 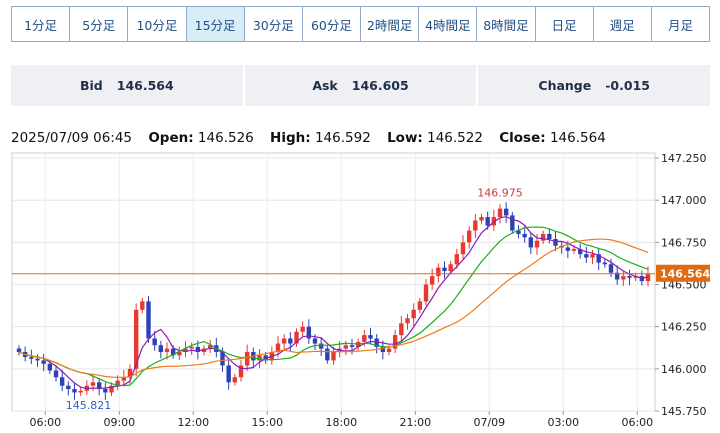 What do you see at coordinates (685, 274) in the screenshot?
I see `current-price-value: 146.564` at bounding box center [685, 274].